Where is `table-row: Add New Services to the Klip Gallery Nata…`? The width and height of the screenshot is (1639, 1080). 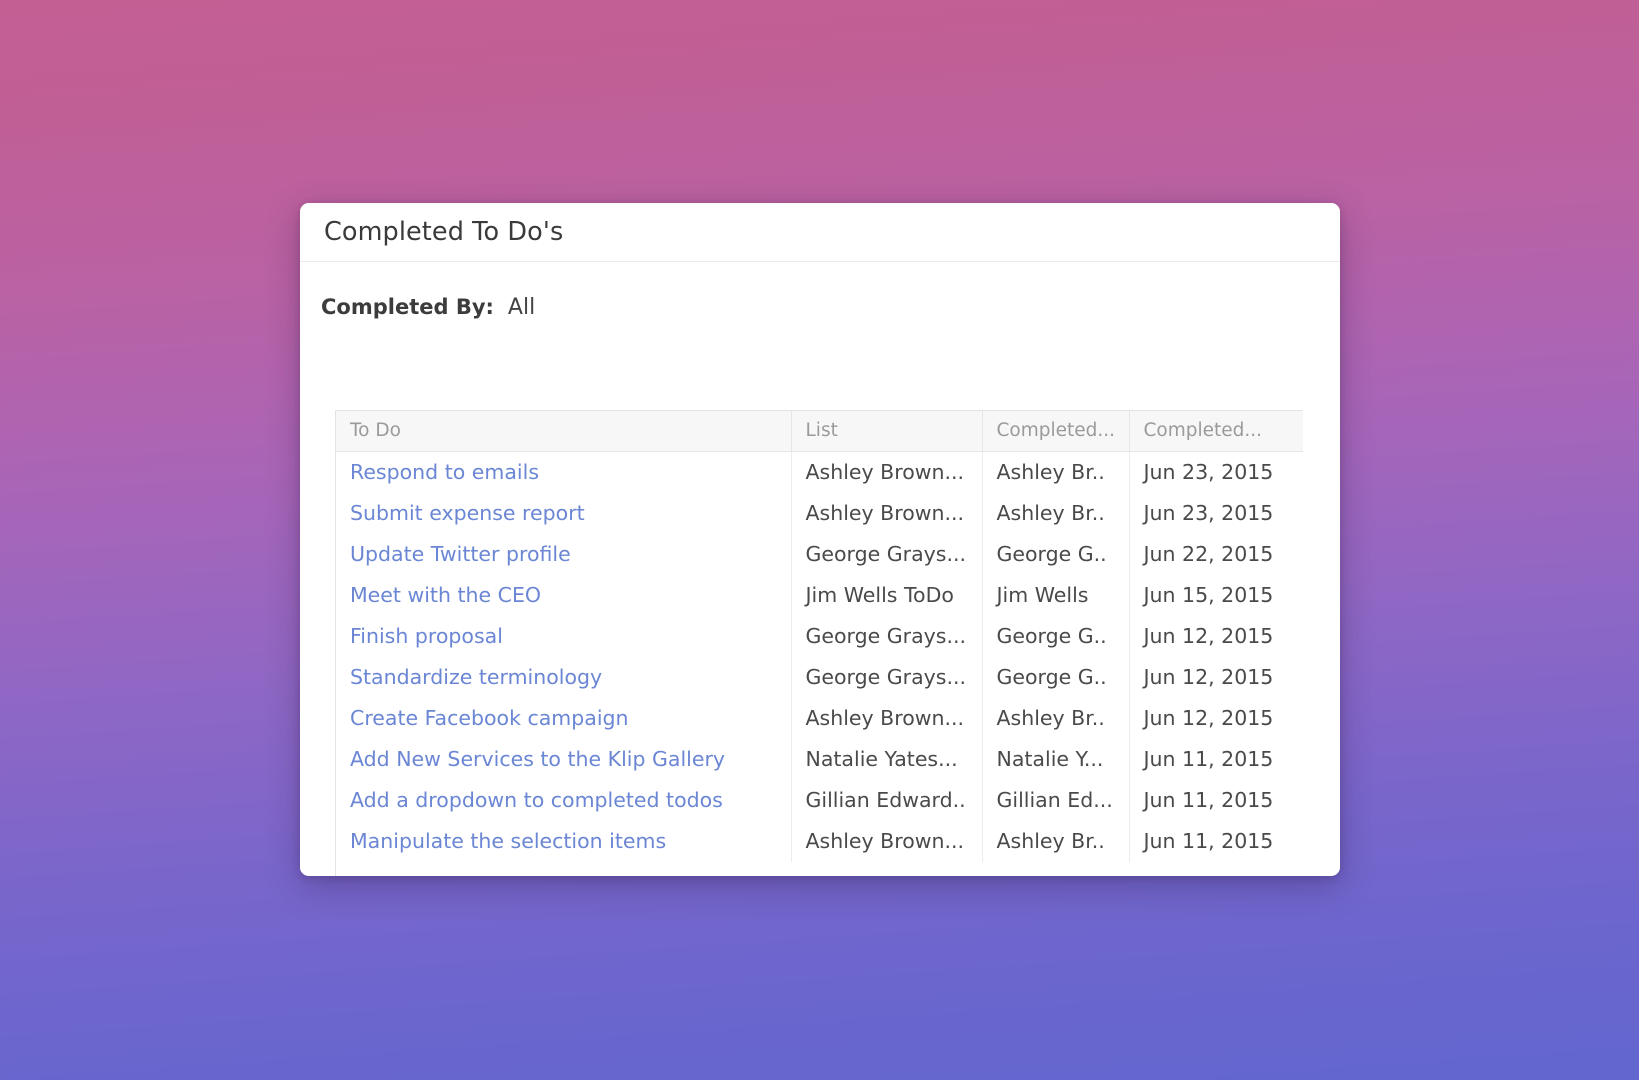 table-row: Add New Services to the Klip Gallery Nata… is located at coordinates (819, 759).